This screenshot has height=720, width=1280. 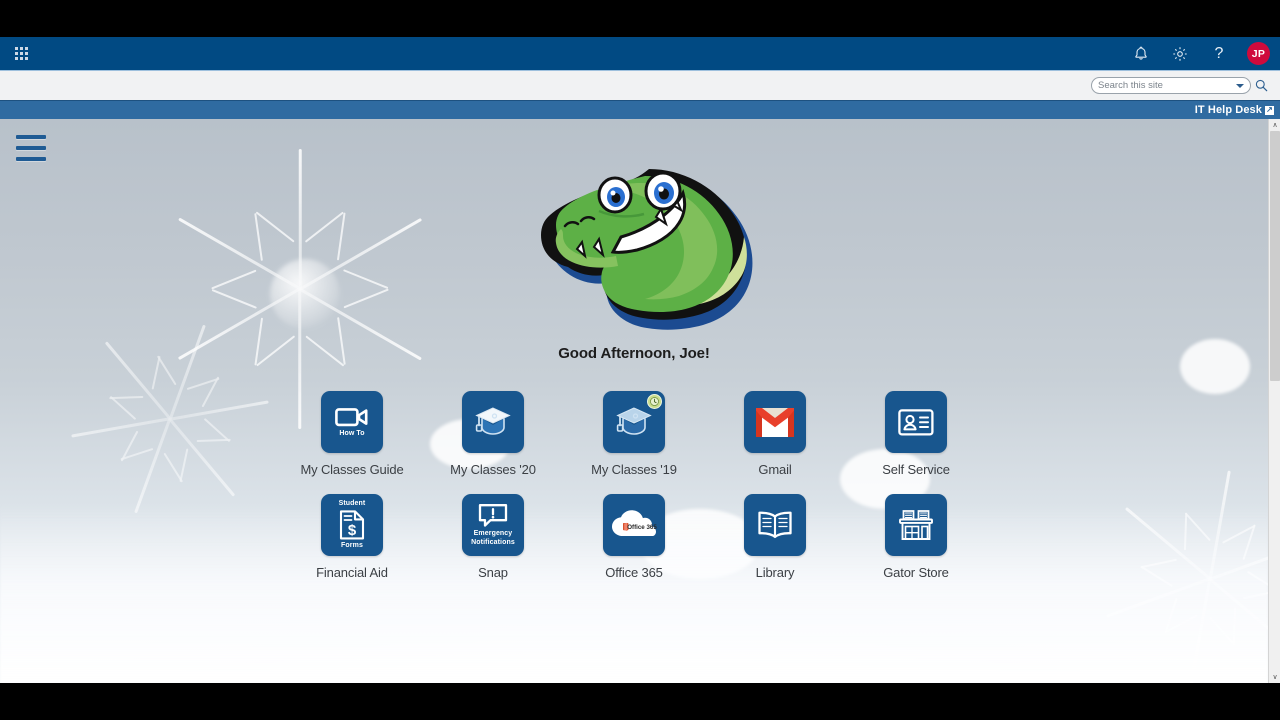 I want to click on office-365-cloud-icon: Office 365, so click(x=634, y=525).